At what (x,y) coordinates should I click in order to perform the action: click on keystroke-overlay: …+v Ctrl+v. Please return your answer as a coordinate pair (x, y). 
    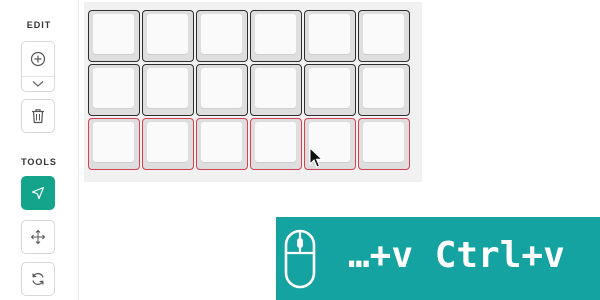
    Looking at the image, I should click on (438, 258).